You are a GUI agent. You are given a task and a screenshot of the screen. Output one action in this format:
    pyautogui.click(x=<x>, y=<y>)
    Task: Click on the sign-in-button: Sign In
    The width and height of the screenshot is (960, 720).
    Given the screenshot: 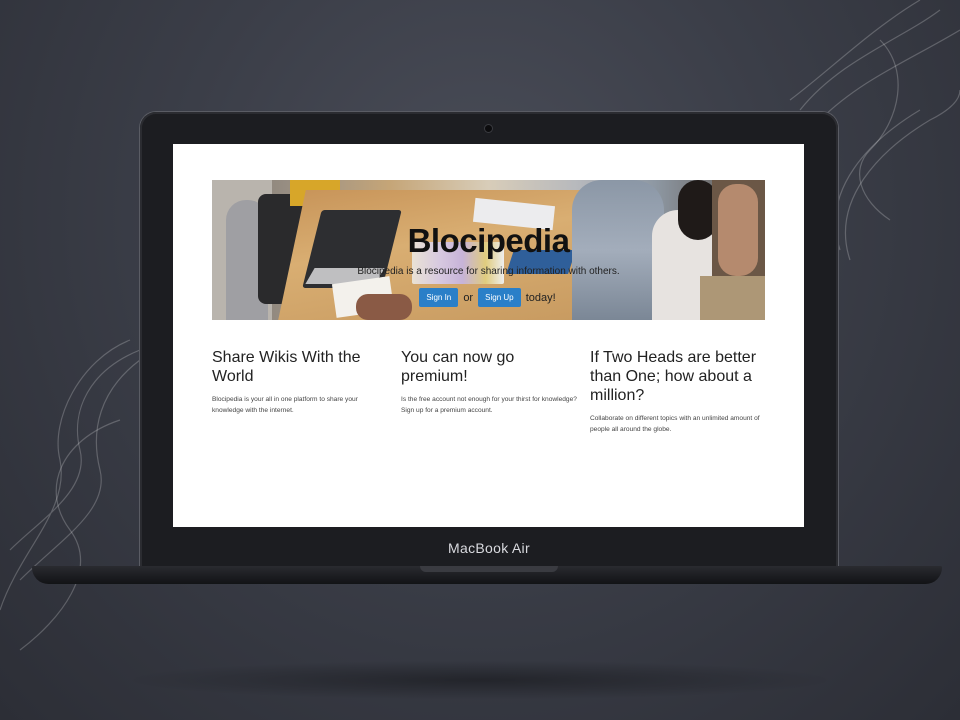 What is the action you would take?
    pyautogui.click(x=439, y=297)
    